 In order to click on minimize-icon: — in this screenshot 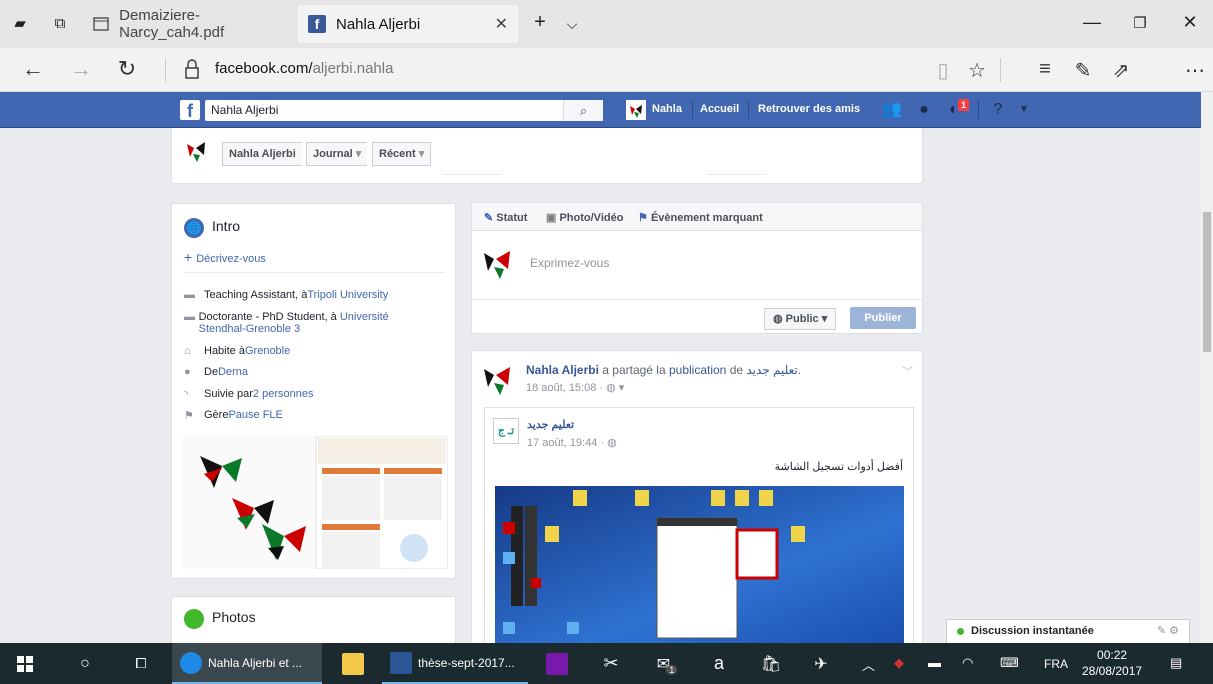, I will do `click(1092, 22)`.